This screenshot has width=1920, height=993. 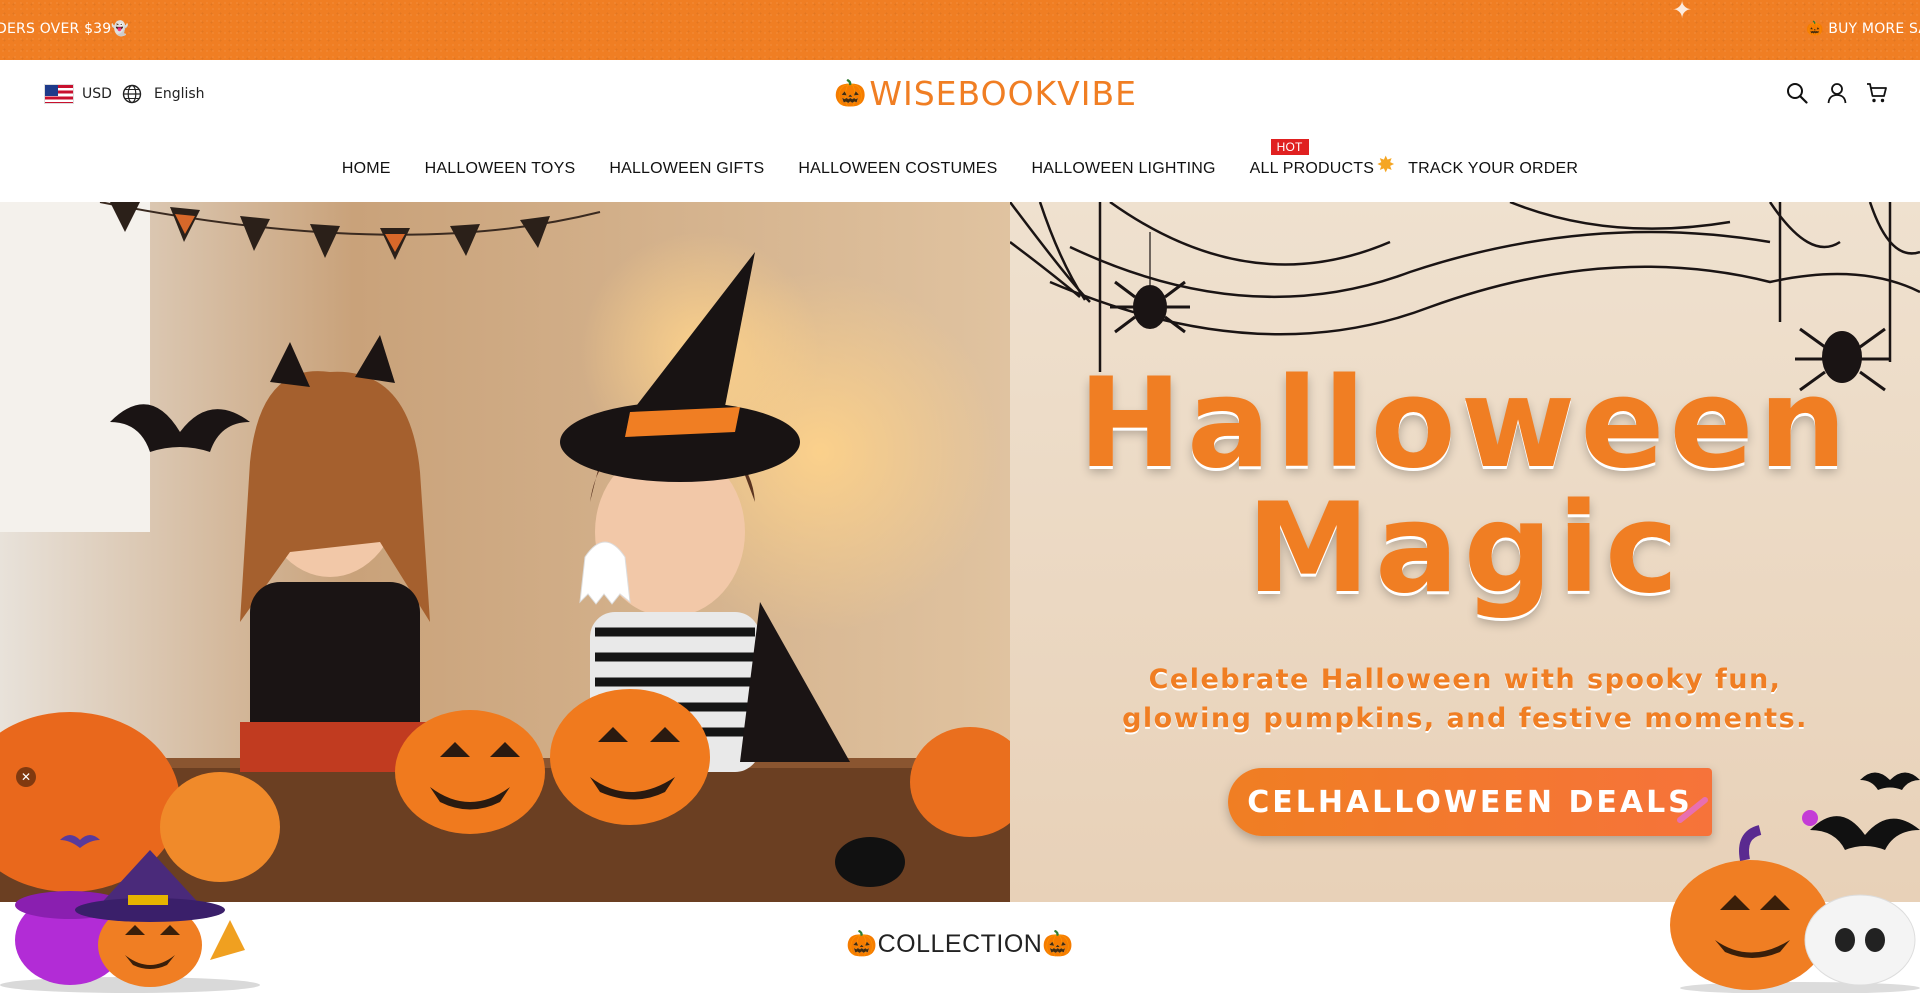 What do you see at coordinates (65, 29) in the screenshot?
I see `announcement-message: DERS OVER $39👻` at bounding box center [65, 29].